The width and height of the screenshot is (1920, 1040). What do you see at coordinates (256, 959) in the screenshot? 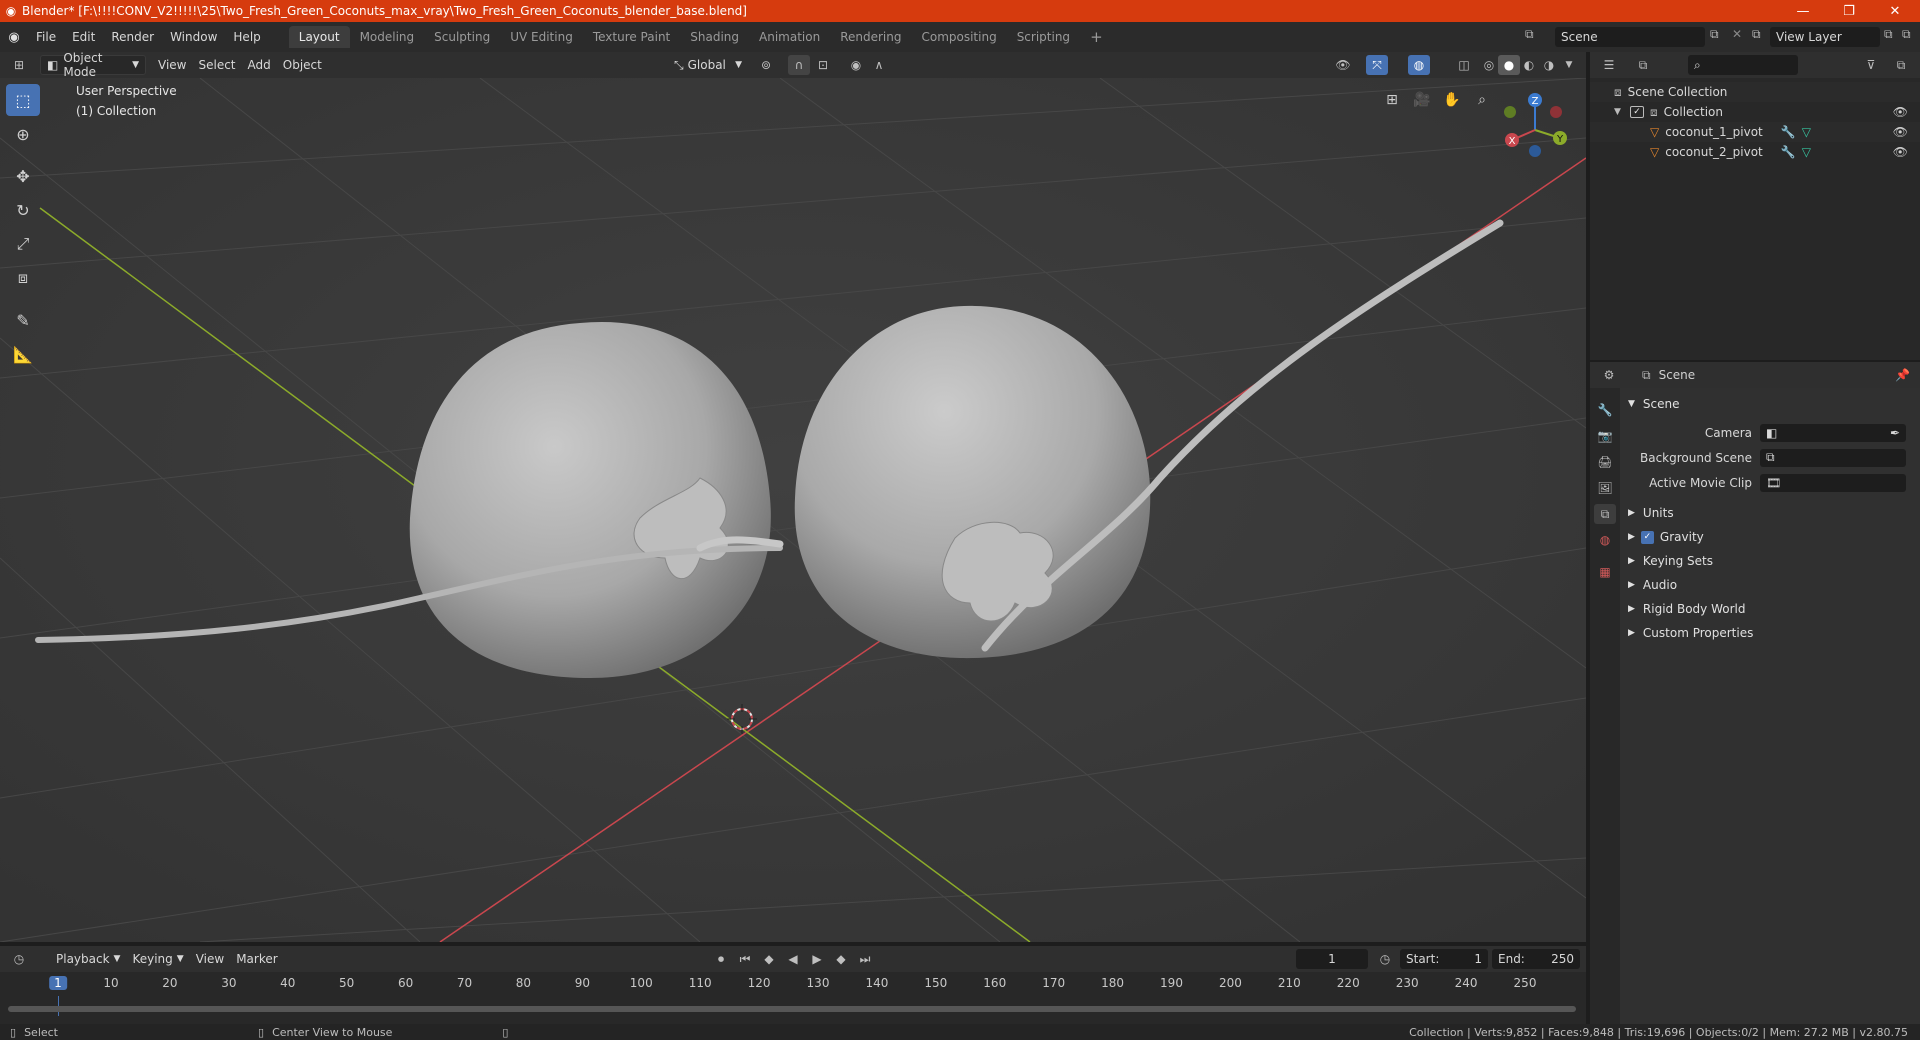
I see `timeline-menu-marker: Marker` at bounding box center [256, 959].